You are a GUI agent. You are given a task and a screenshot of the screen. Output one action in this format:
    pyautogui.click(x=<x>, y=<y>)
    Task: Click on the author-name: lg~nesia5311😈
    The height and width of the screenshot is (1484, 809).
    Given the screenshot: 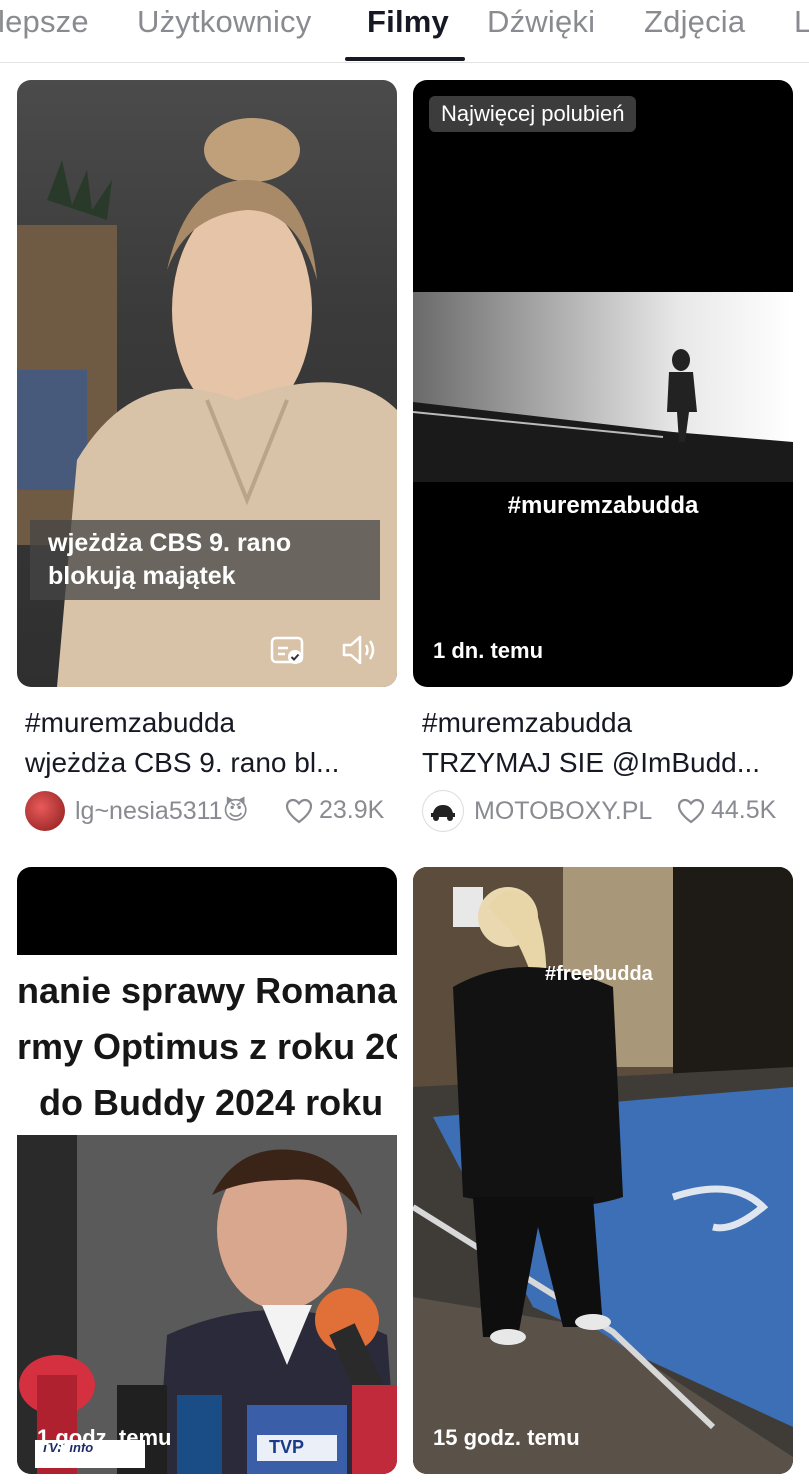 What is the action you would take?
    pyautogui.click(x=162, y=811)
    